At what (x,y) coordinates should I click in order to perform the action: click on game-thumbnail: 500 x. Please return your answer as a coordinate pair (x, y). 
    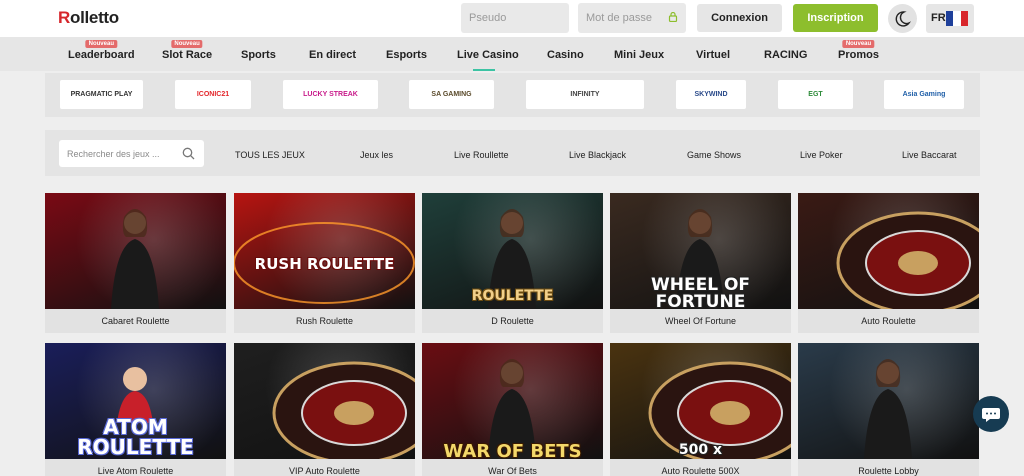
    Looking at the image, I should click on (700, 401).